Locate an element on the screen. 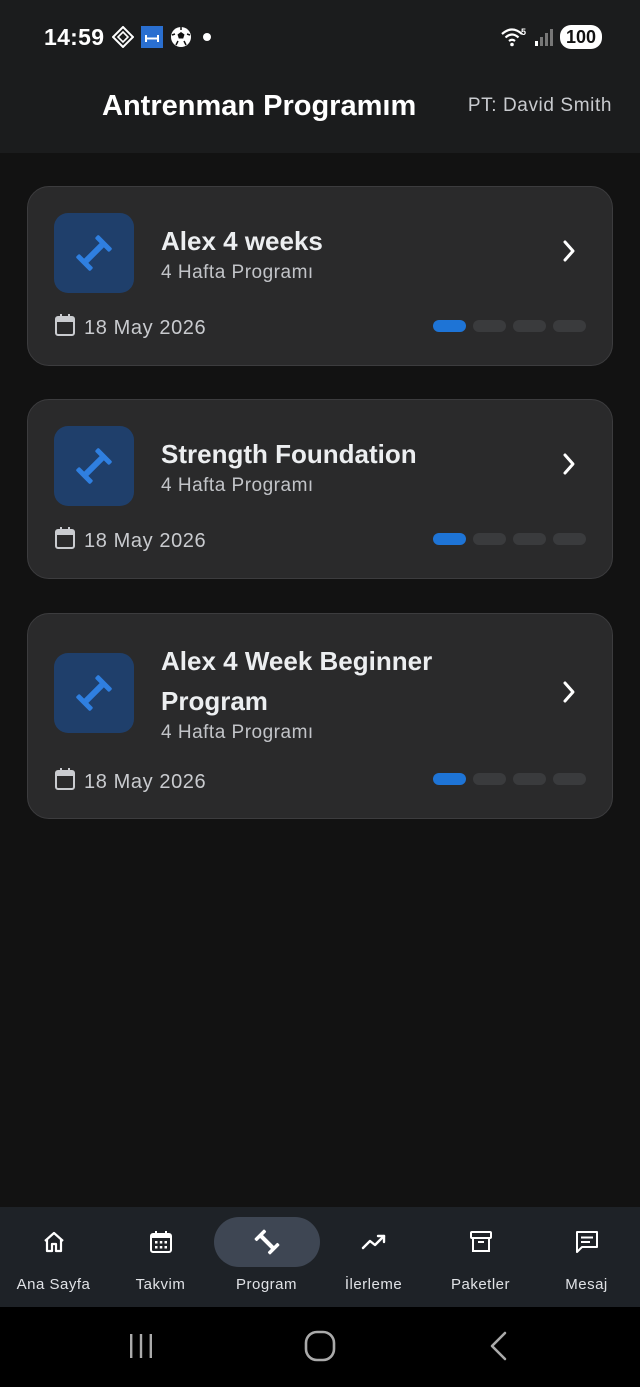  system-navigation-bar is located at coordinates (320, 1347).